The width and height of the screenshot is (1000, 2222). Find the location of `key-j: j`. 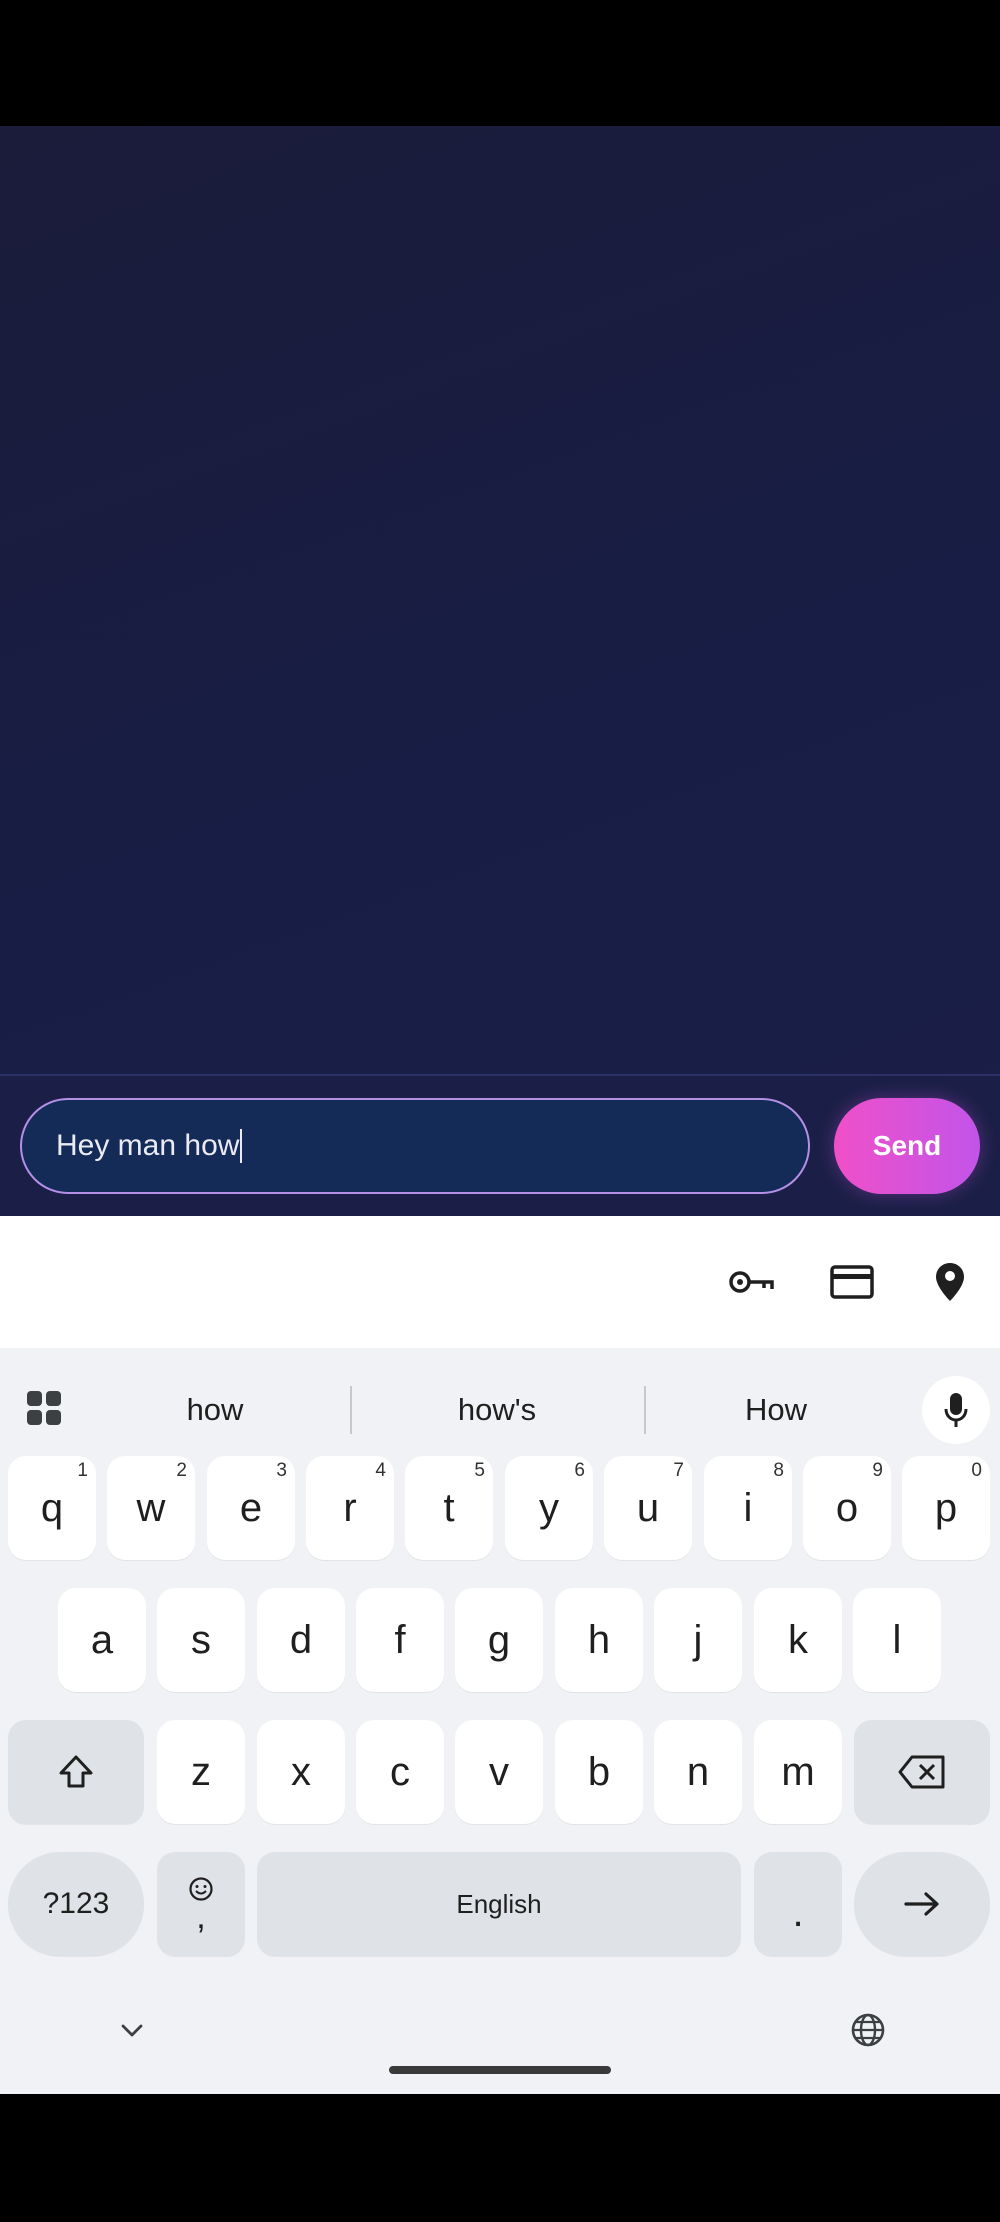

key-j: j is located at coordinates (698, 1640).